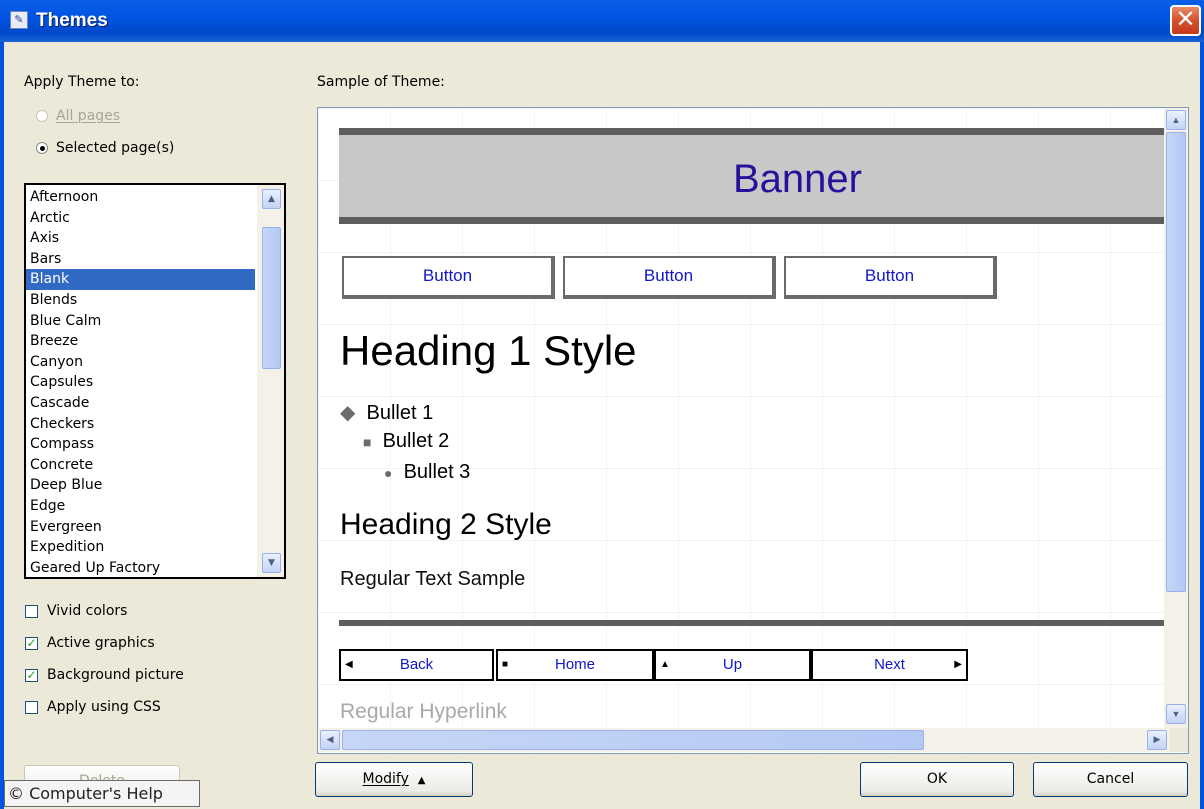 Image resolution: width=1204 pixels, height=809 pixels. I want to click on sample-bullet-3: ● Bullet 3, so click(427, 472).